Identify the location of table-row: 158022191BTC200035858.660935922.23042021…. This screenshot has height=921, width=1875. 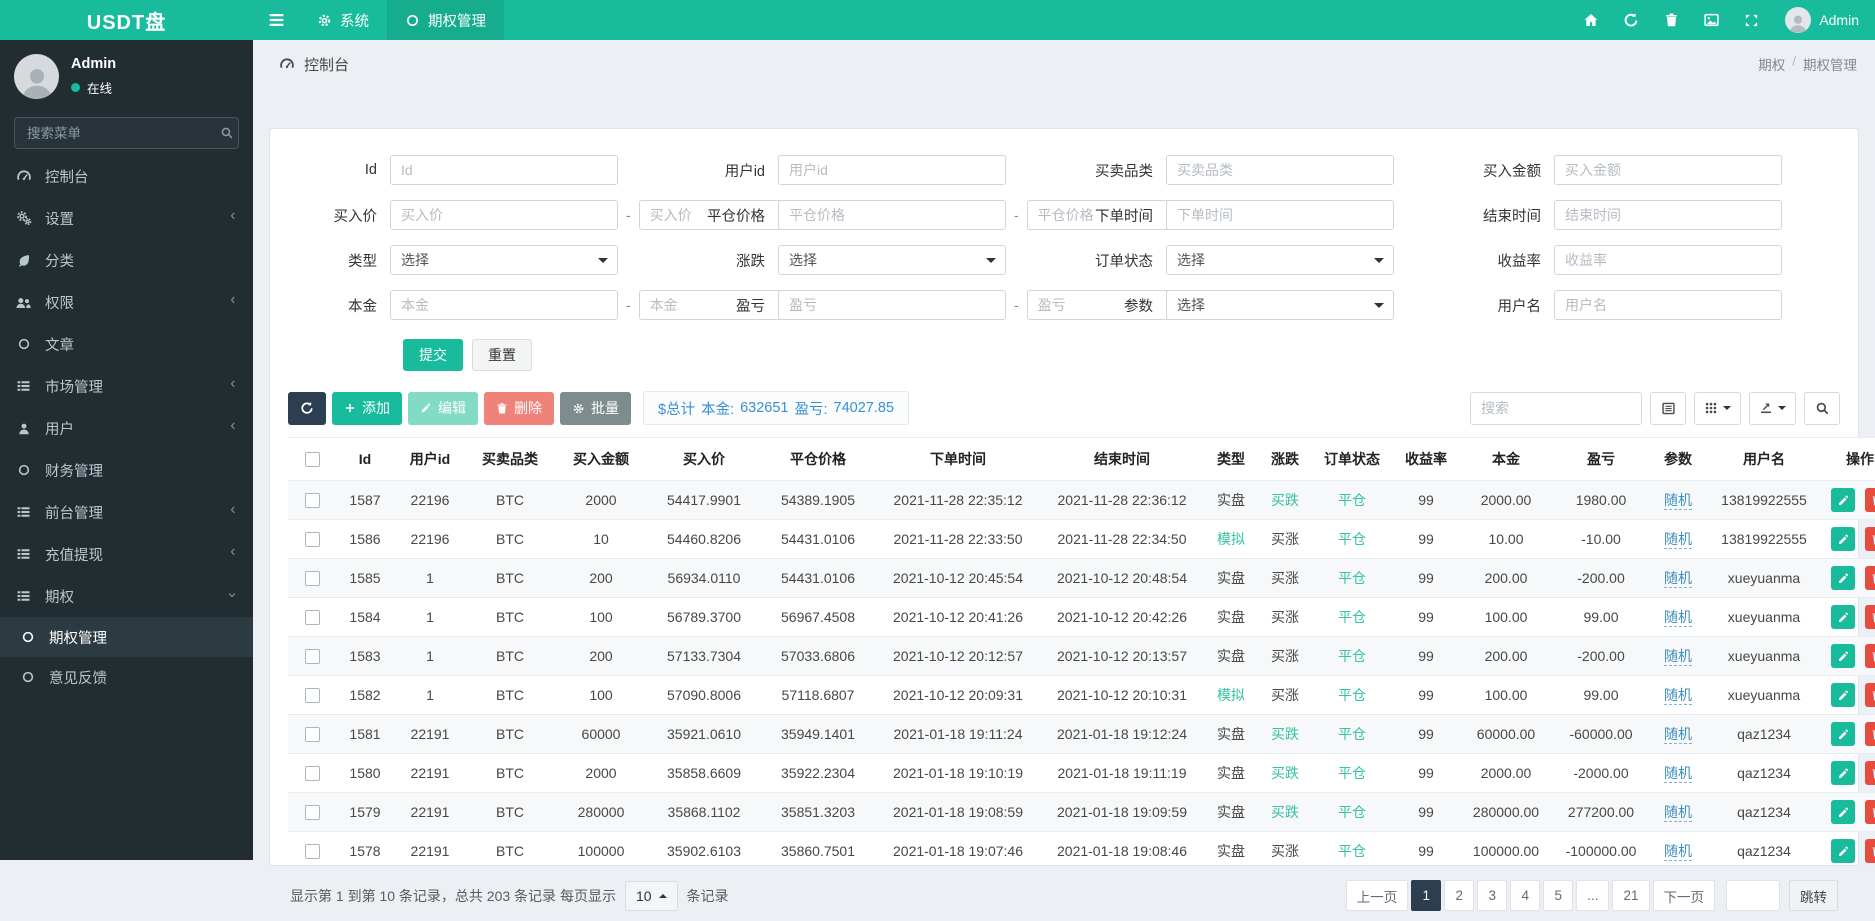
(1081, 773).